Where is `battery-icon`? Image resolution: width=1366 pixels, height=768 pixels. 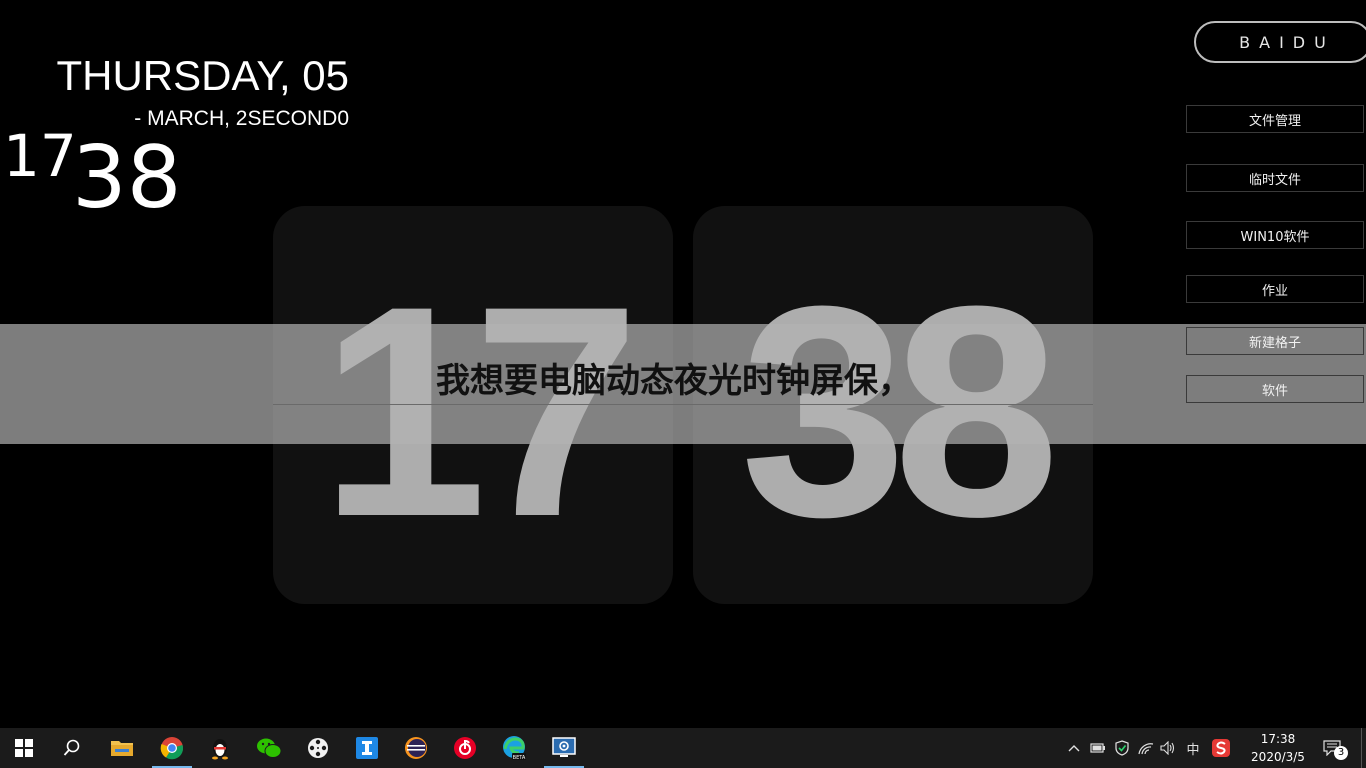
battery-icon is located at coordinates (1097, 748).